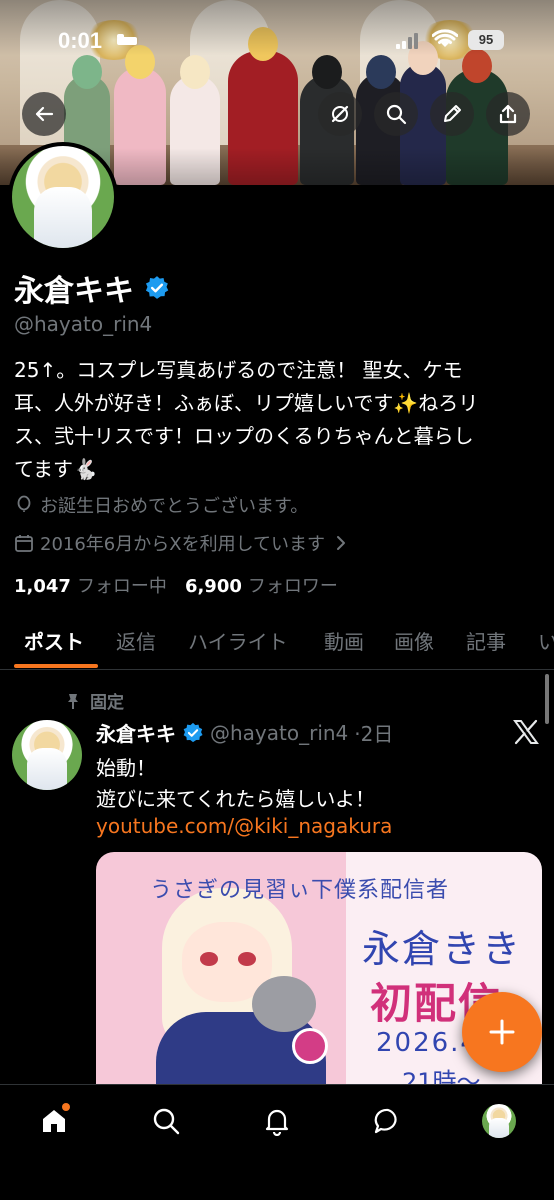 The image size is (554, 1200). What do you see at coordinates (547, 699) in the screenshot?
I see `scrollbar` at bounding box center [547, 699].